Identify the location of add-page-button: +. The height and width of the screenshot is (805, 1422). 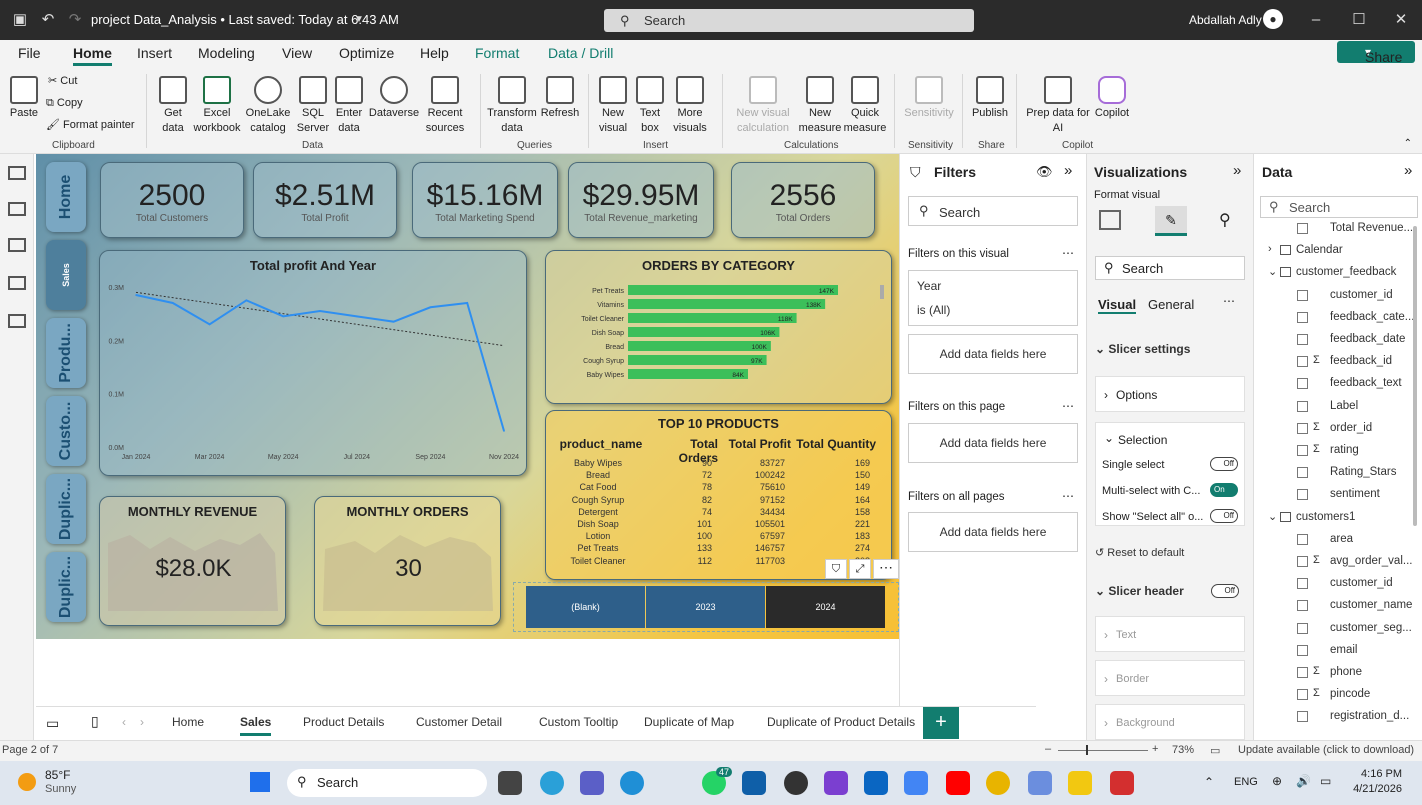
(941, 723).